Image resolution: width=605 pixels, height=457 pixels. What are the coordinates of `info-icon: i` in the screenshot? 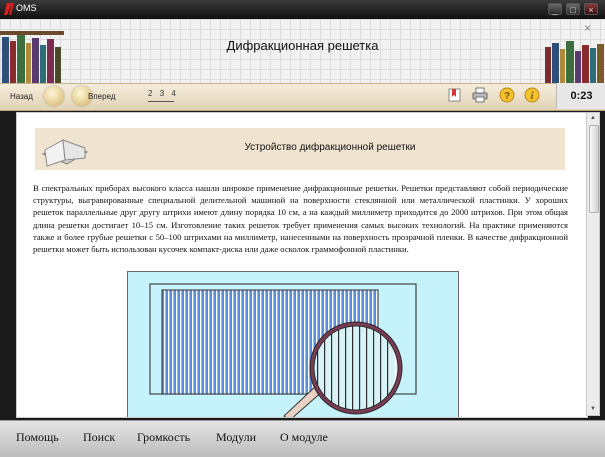 It's located at (532, 95).